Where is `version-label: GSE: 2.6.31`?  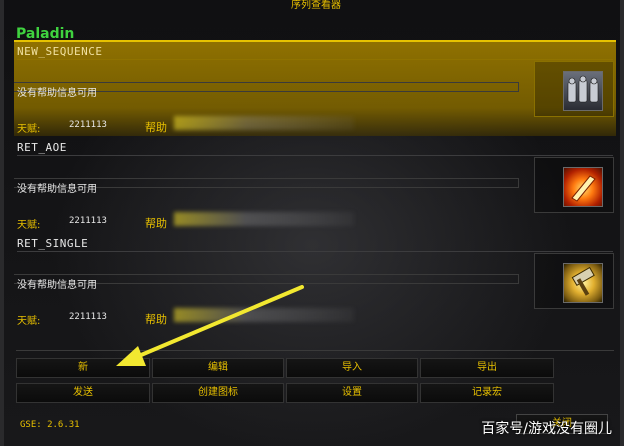
version-label: GSE: 2.6.31 is located at coordinates (50, 425).